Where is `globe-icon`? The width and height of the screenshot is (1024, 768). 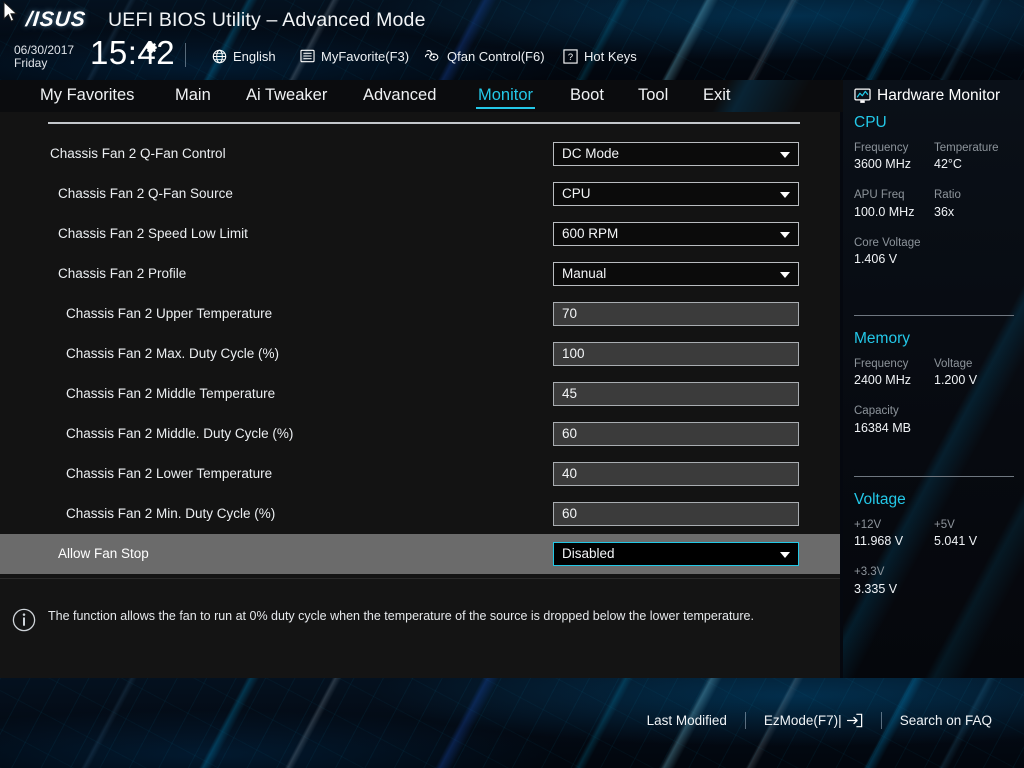
globe-icon is located at coordinates (219, 56).